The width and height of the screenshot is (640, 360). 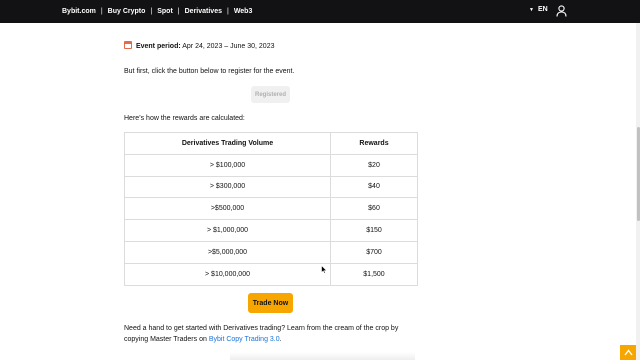 I want to click on nav-link-derivatives: Derivatives, so click(x=203, y=11).